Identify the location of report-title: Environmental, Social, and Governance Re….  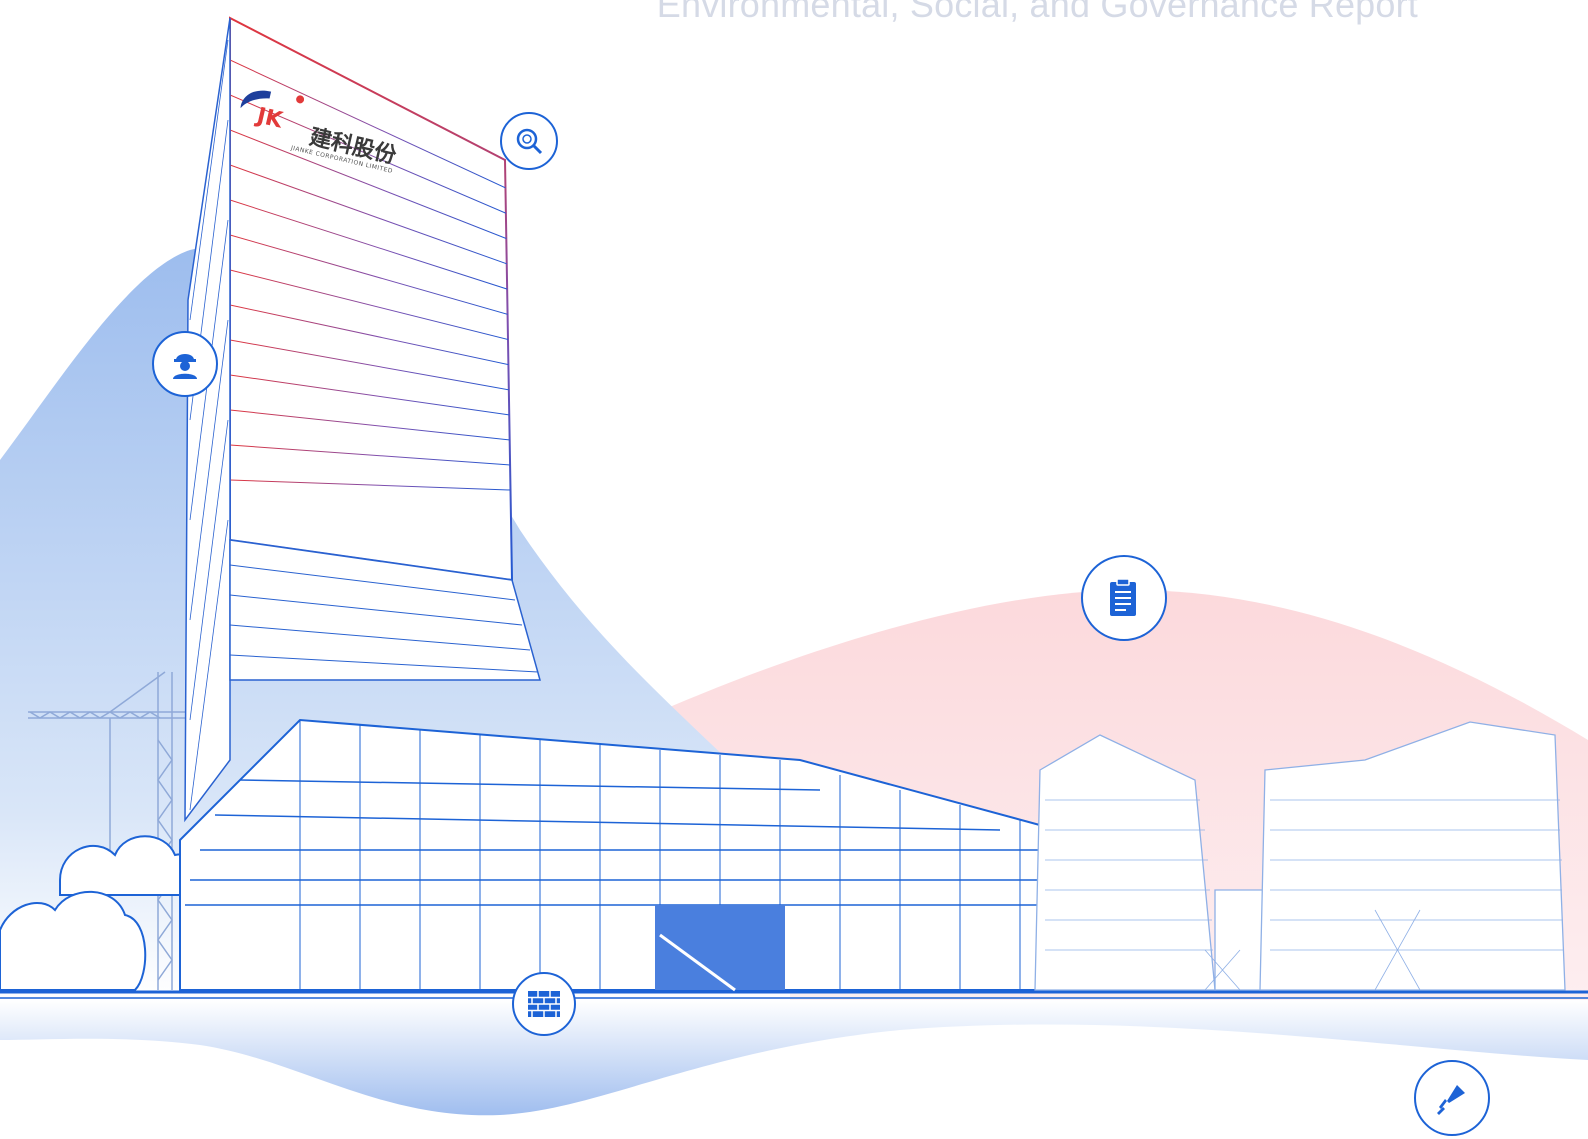
(1037, 12).